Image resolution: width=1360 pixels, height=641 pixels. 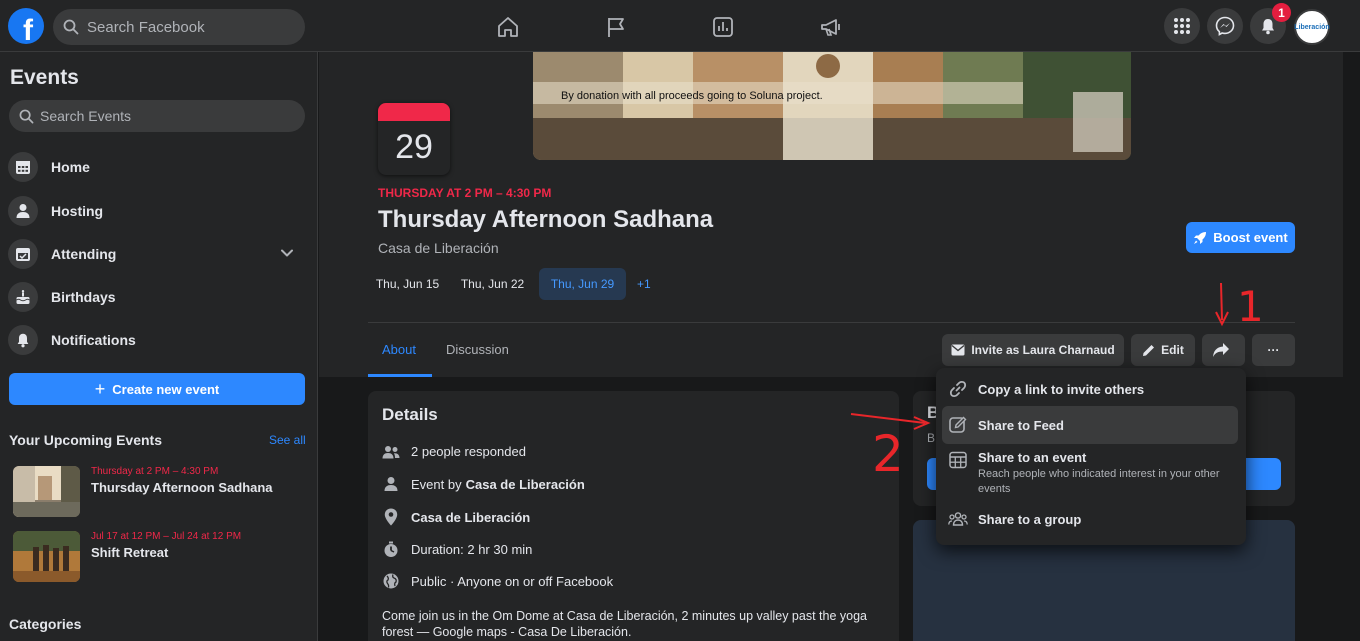 I want to click on detail-responded: 2 people responded, so click(x=454, y=451).